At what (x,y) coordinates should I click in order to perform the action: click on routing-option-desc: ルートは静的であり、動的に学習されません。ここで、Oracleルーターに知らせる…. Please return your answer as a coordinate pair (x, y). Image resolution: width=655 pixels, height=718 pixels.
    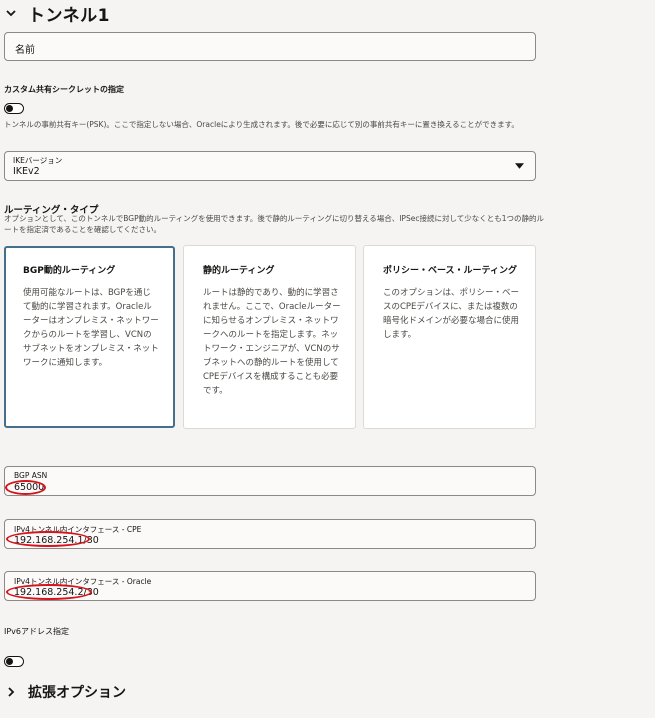
    Looking at the image, I should click on (272, 342).